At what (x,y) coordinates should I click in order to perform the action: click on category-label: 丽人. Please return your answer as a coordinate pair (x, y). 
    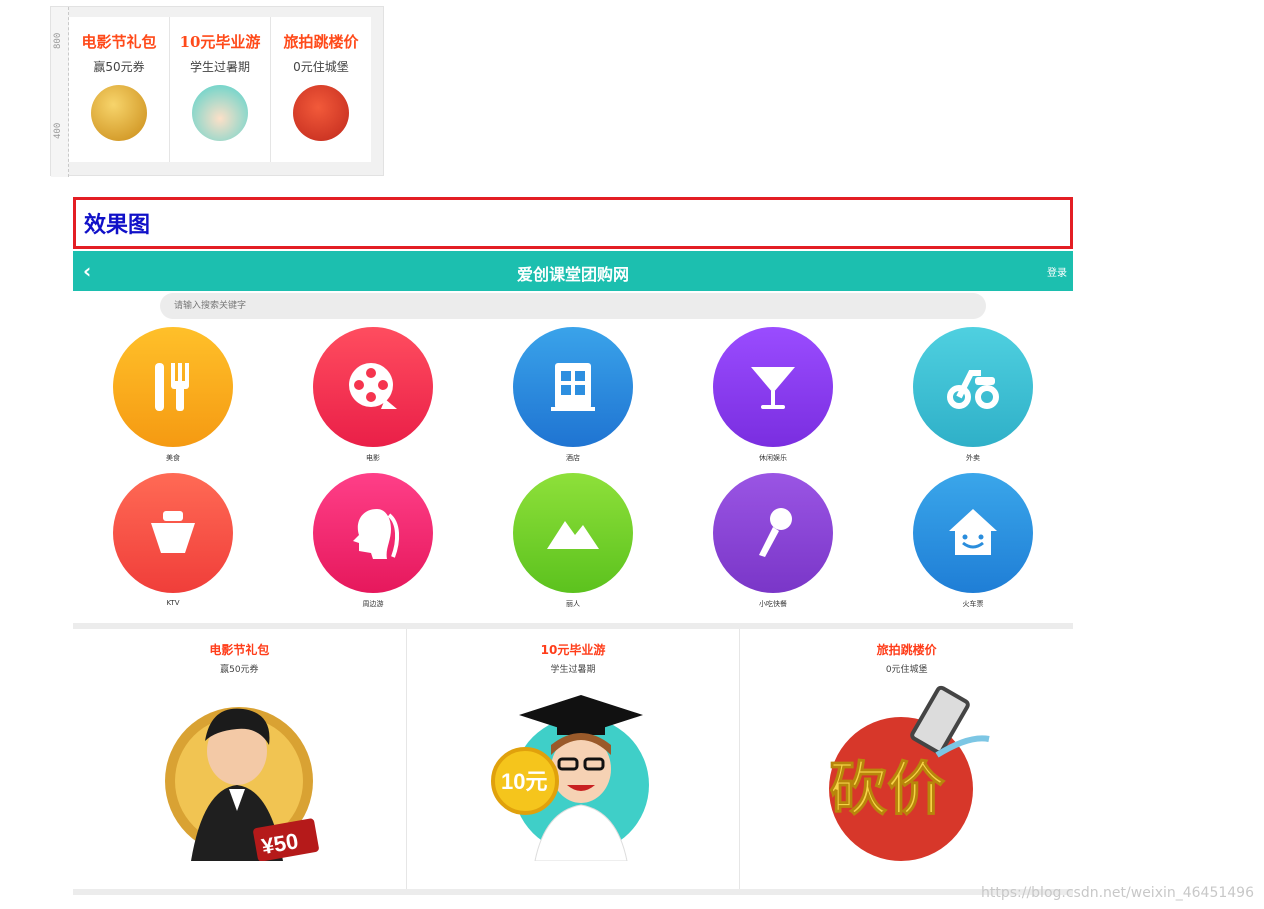
    Looking at the image, I should click on (573, 604).